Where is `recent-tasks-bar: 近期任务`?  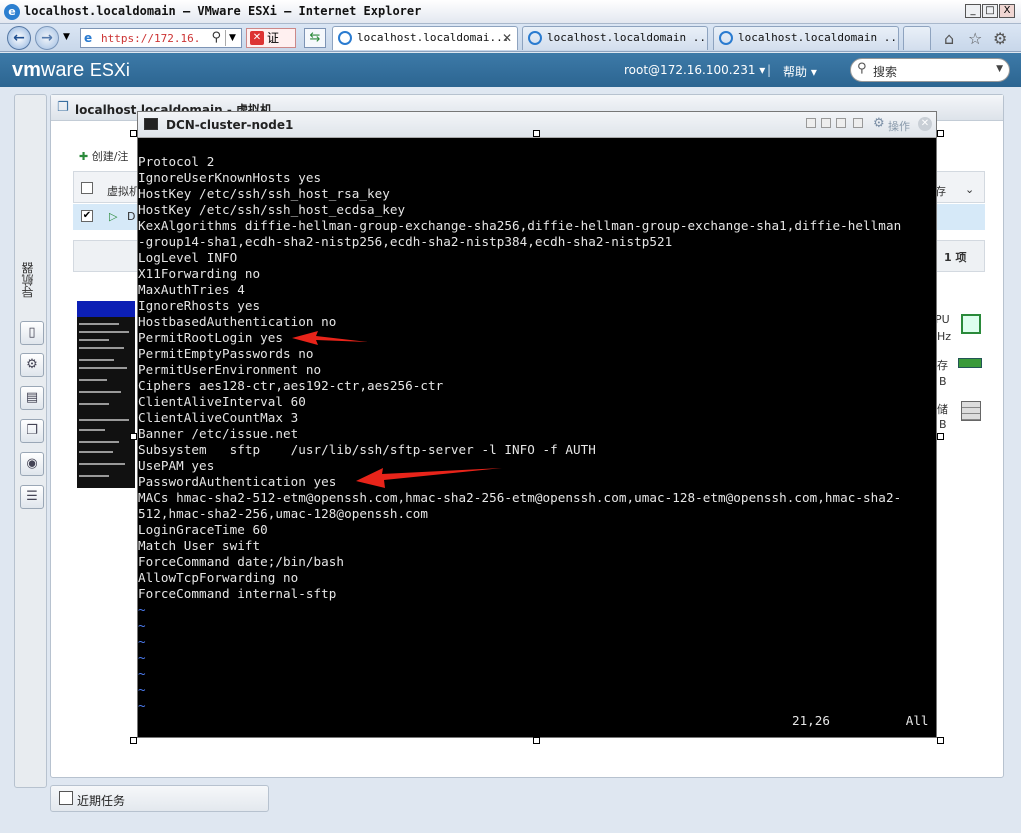 recent-tasks-bar: 近期任务 is located at coordinates (159, 798).